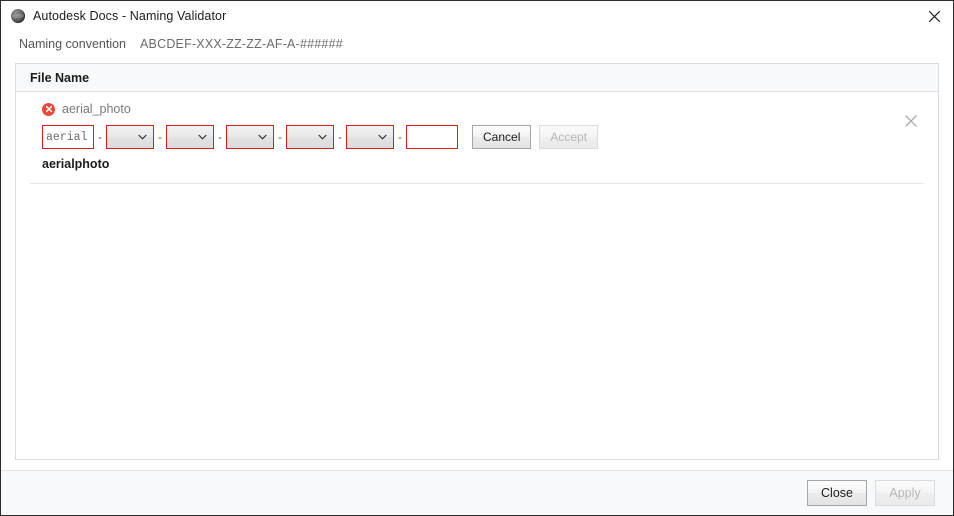 This screenshot has width=954, height=516. I want to click on window-close-button, so click(934, 16).